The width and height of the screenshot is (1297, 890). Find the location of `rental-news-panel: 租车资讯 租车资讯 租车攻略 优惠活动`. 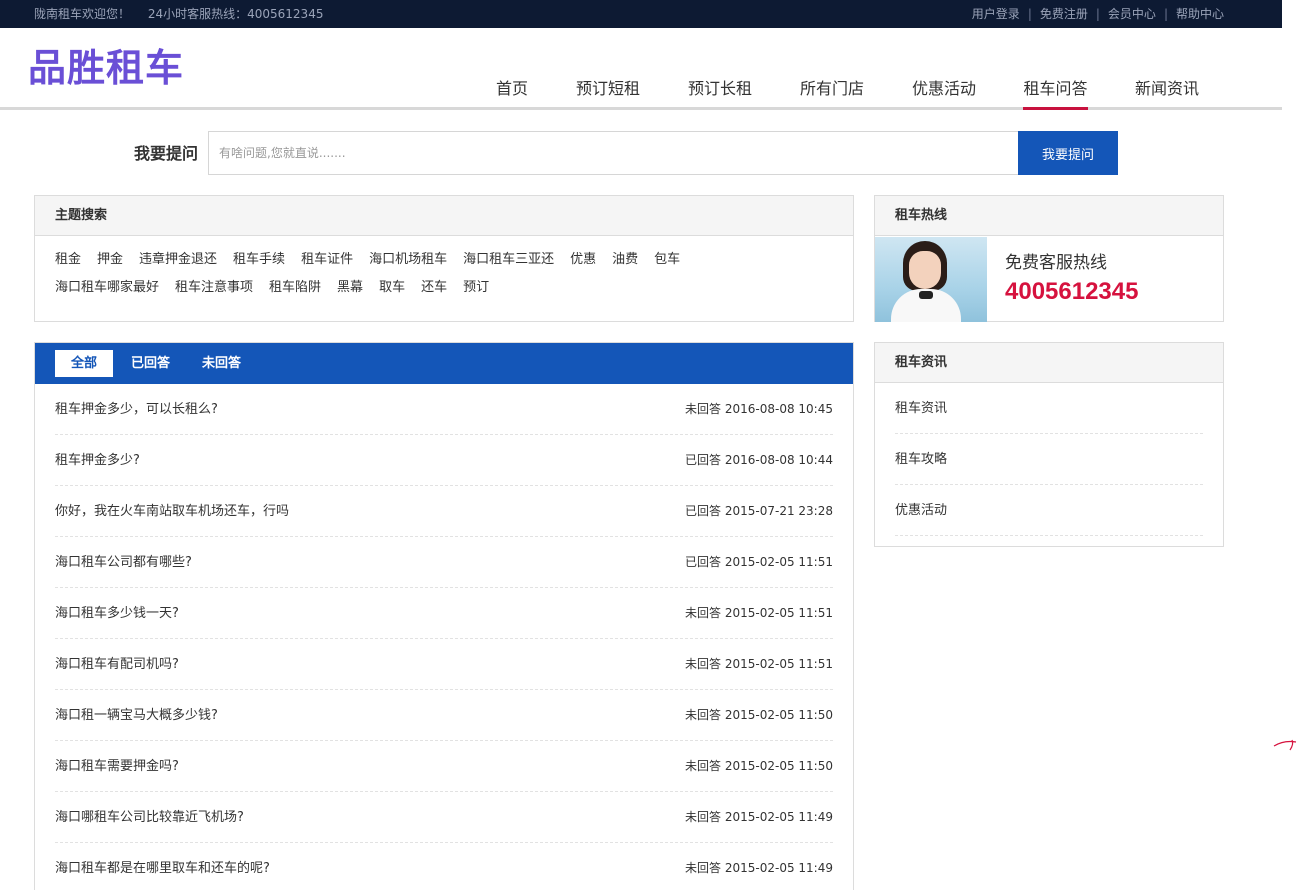

rental-news-panel: 租车资讯 租车资讯 租车攻略 优惠活动 is located at coordinates (1049, 444).